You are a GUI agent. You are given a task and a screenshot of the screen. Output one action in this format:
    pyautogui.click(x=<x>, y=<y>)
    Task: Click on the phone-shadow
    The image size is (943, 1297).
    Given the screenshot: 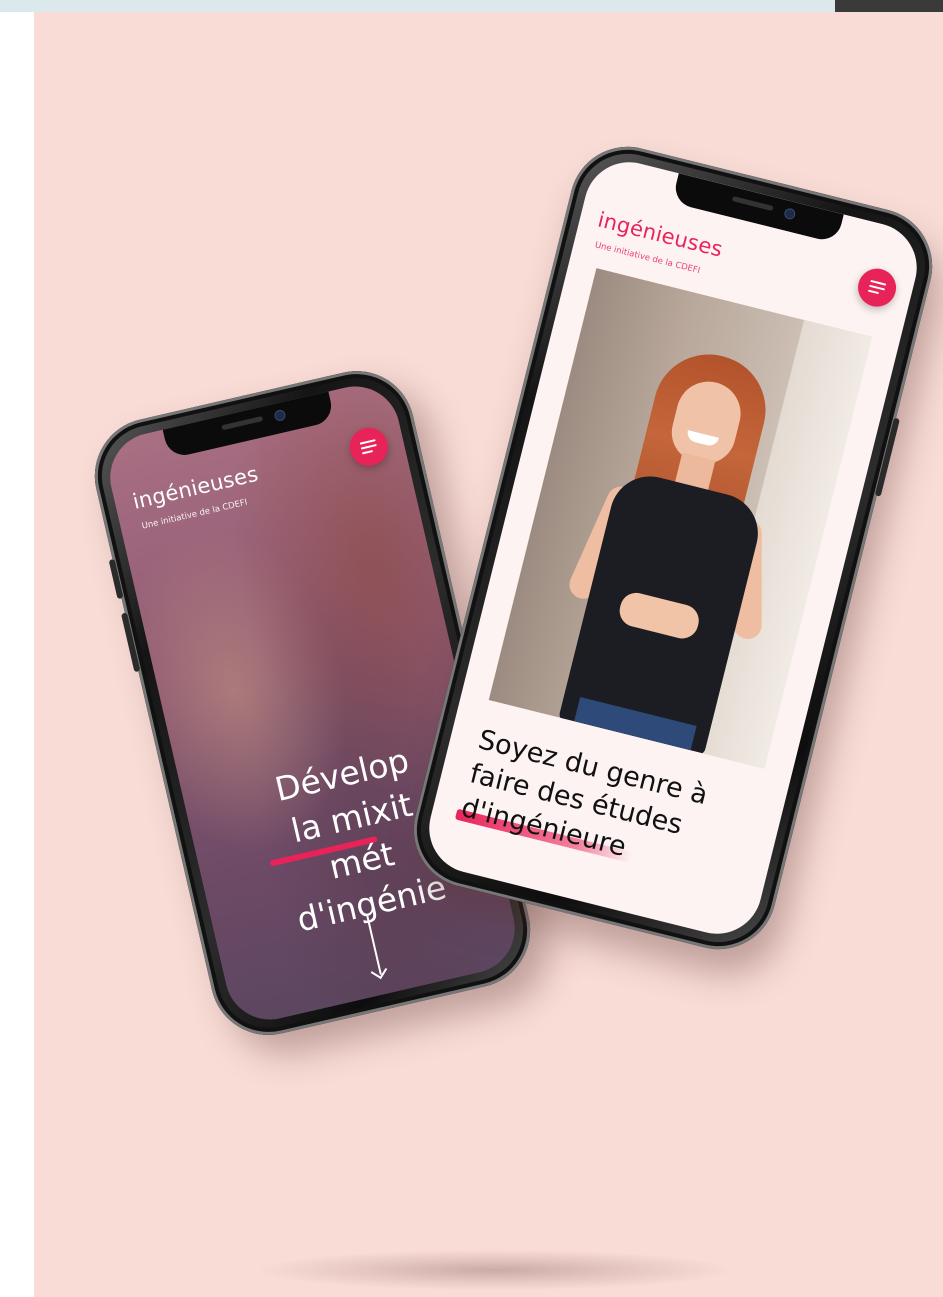 What is the action you would take?
    pyautogui.click(x=495, y=1270)
    